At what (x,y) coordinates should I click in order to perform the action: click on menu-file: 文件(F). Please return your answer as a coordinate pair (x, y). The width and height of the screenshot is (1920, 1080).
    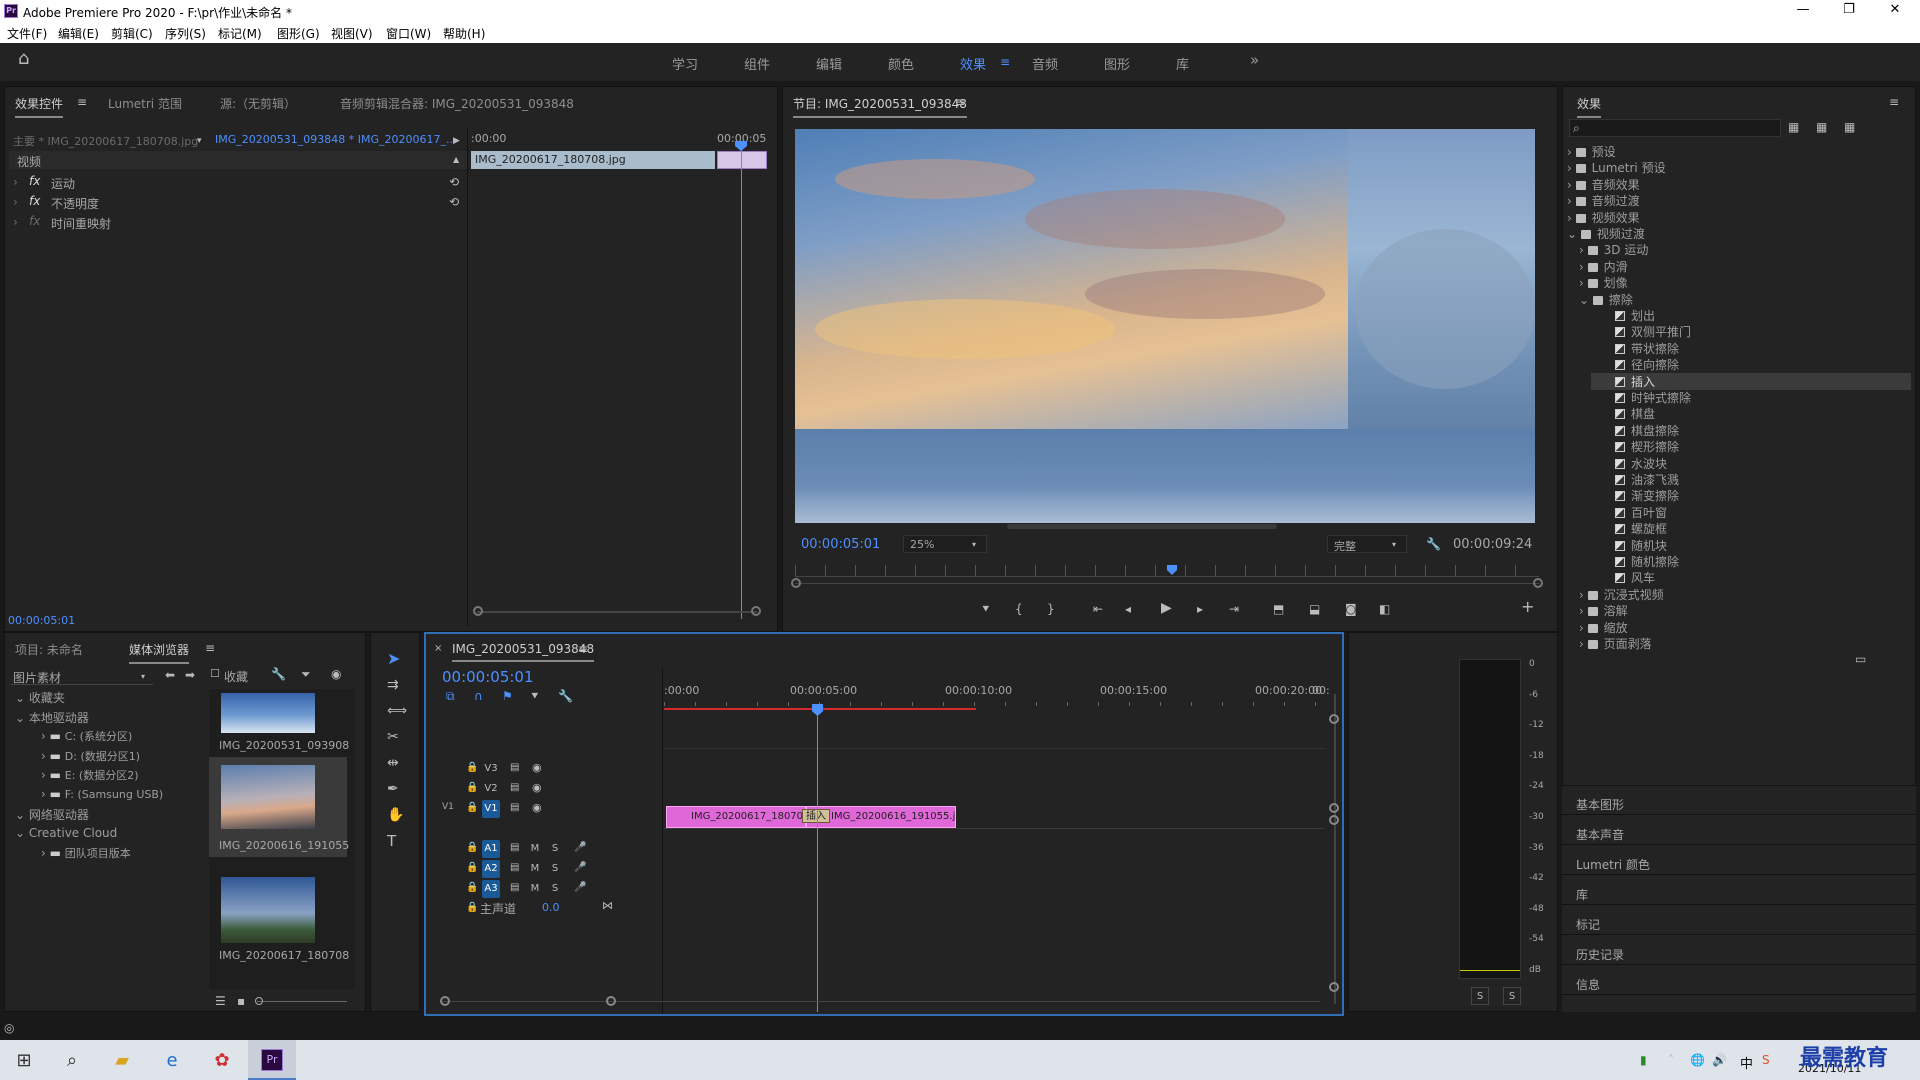
    Looking at the image, I should click on (27, 33).